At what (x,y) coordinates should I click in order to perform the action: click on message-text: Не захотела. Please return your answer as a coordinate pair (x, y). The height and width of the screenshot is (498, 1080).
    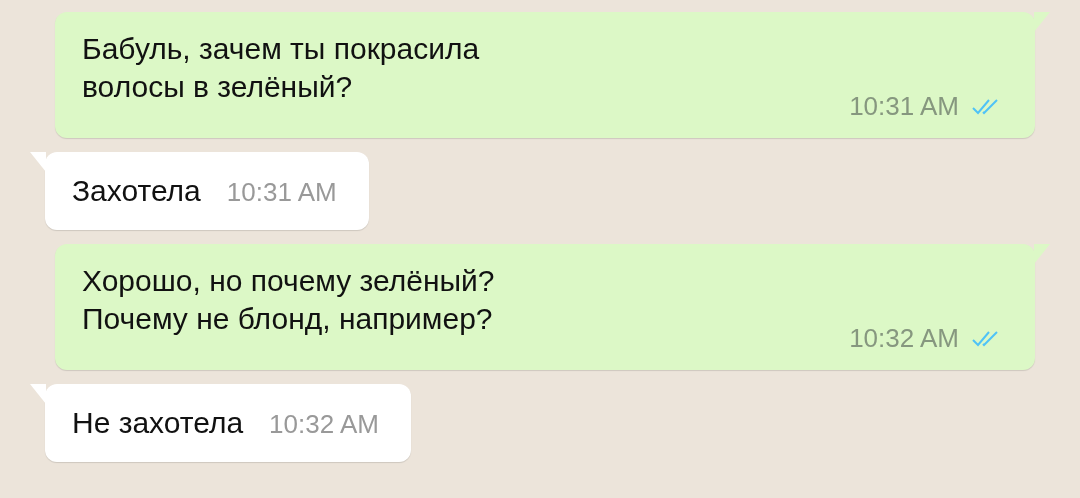
    Looking at the image, I should click on (158, 423).